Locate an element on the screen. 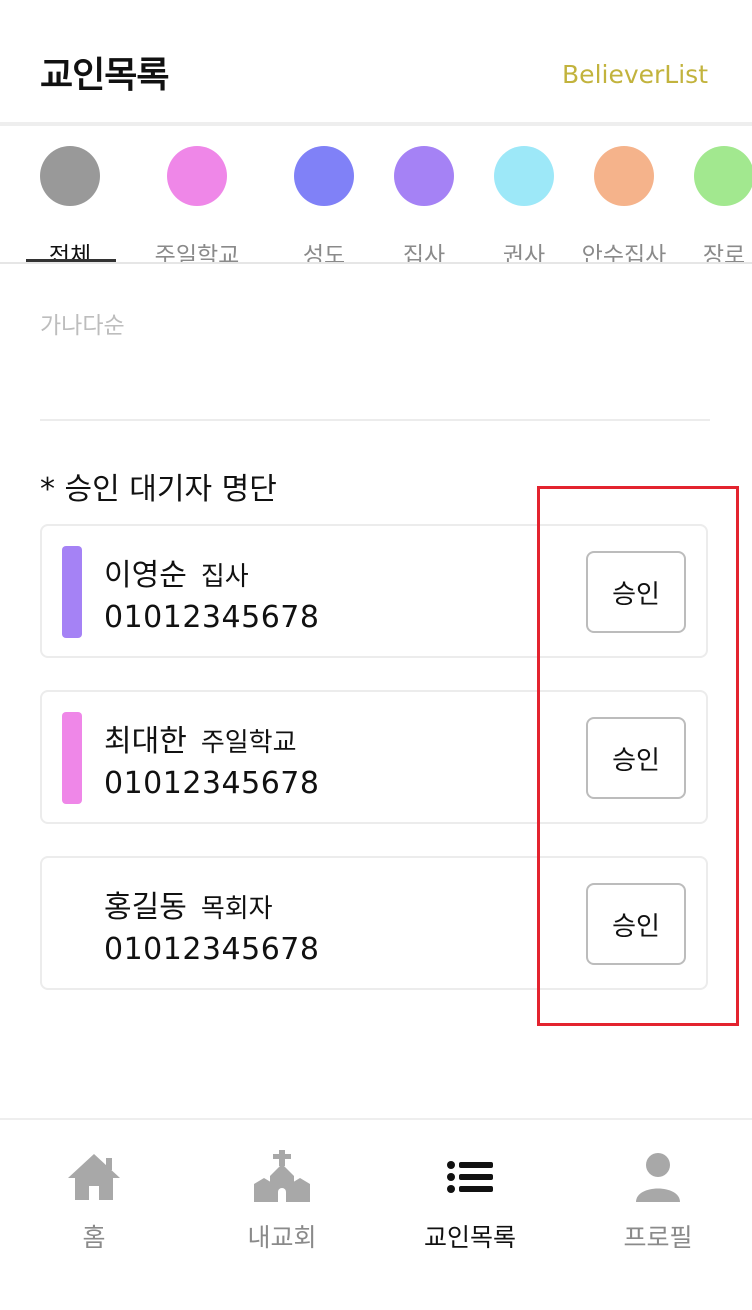 The height and width of the screenshot is (1310, 752). church-icon is located at coordinates (282, 1176).